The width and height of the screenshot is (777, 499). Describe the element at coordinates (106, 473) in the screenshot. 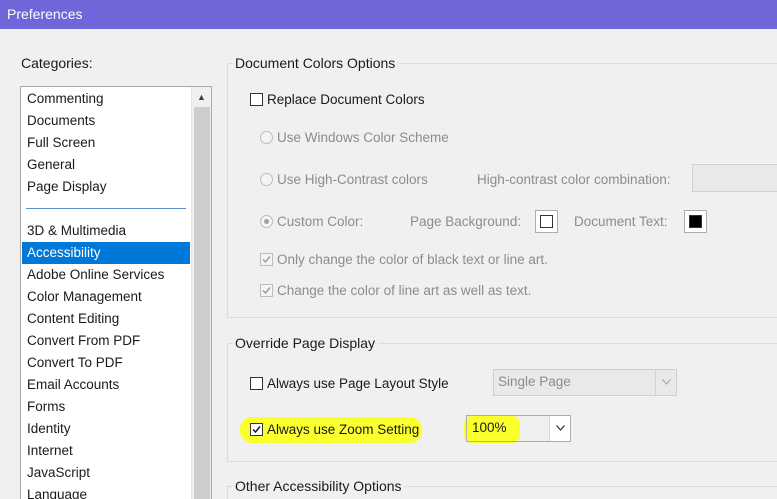

I see `category-item-javascript: JavaScript` at that location.